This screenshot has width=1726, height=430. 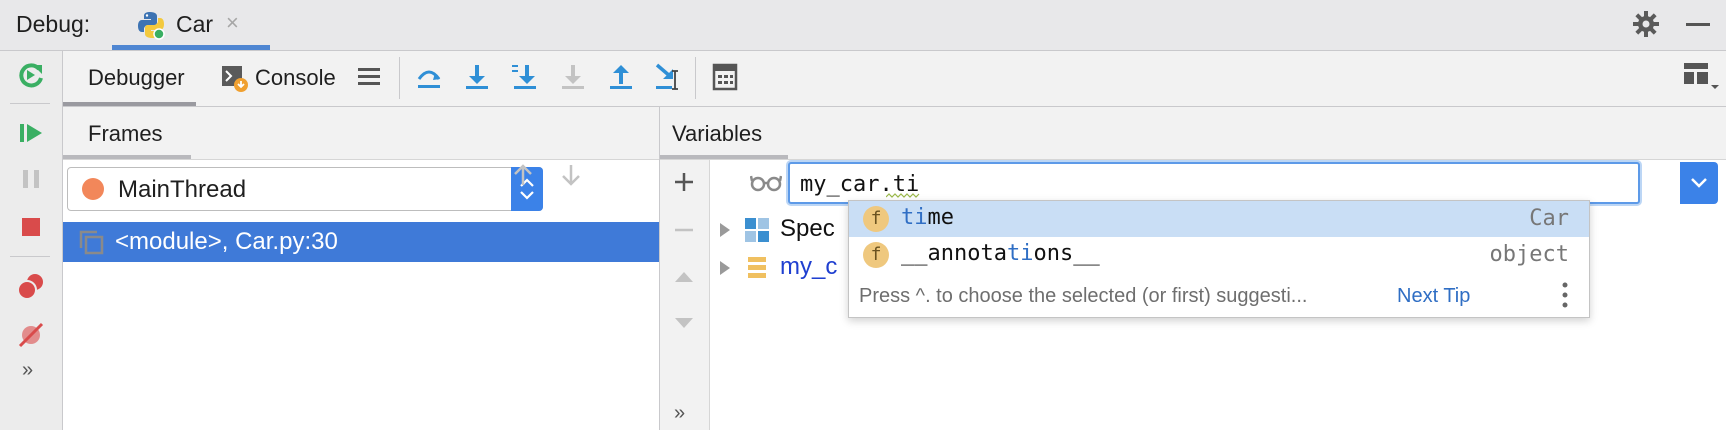 I want to click on previous-frame-icon, so click(x=523, y=175).